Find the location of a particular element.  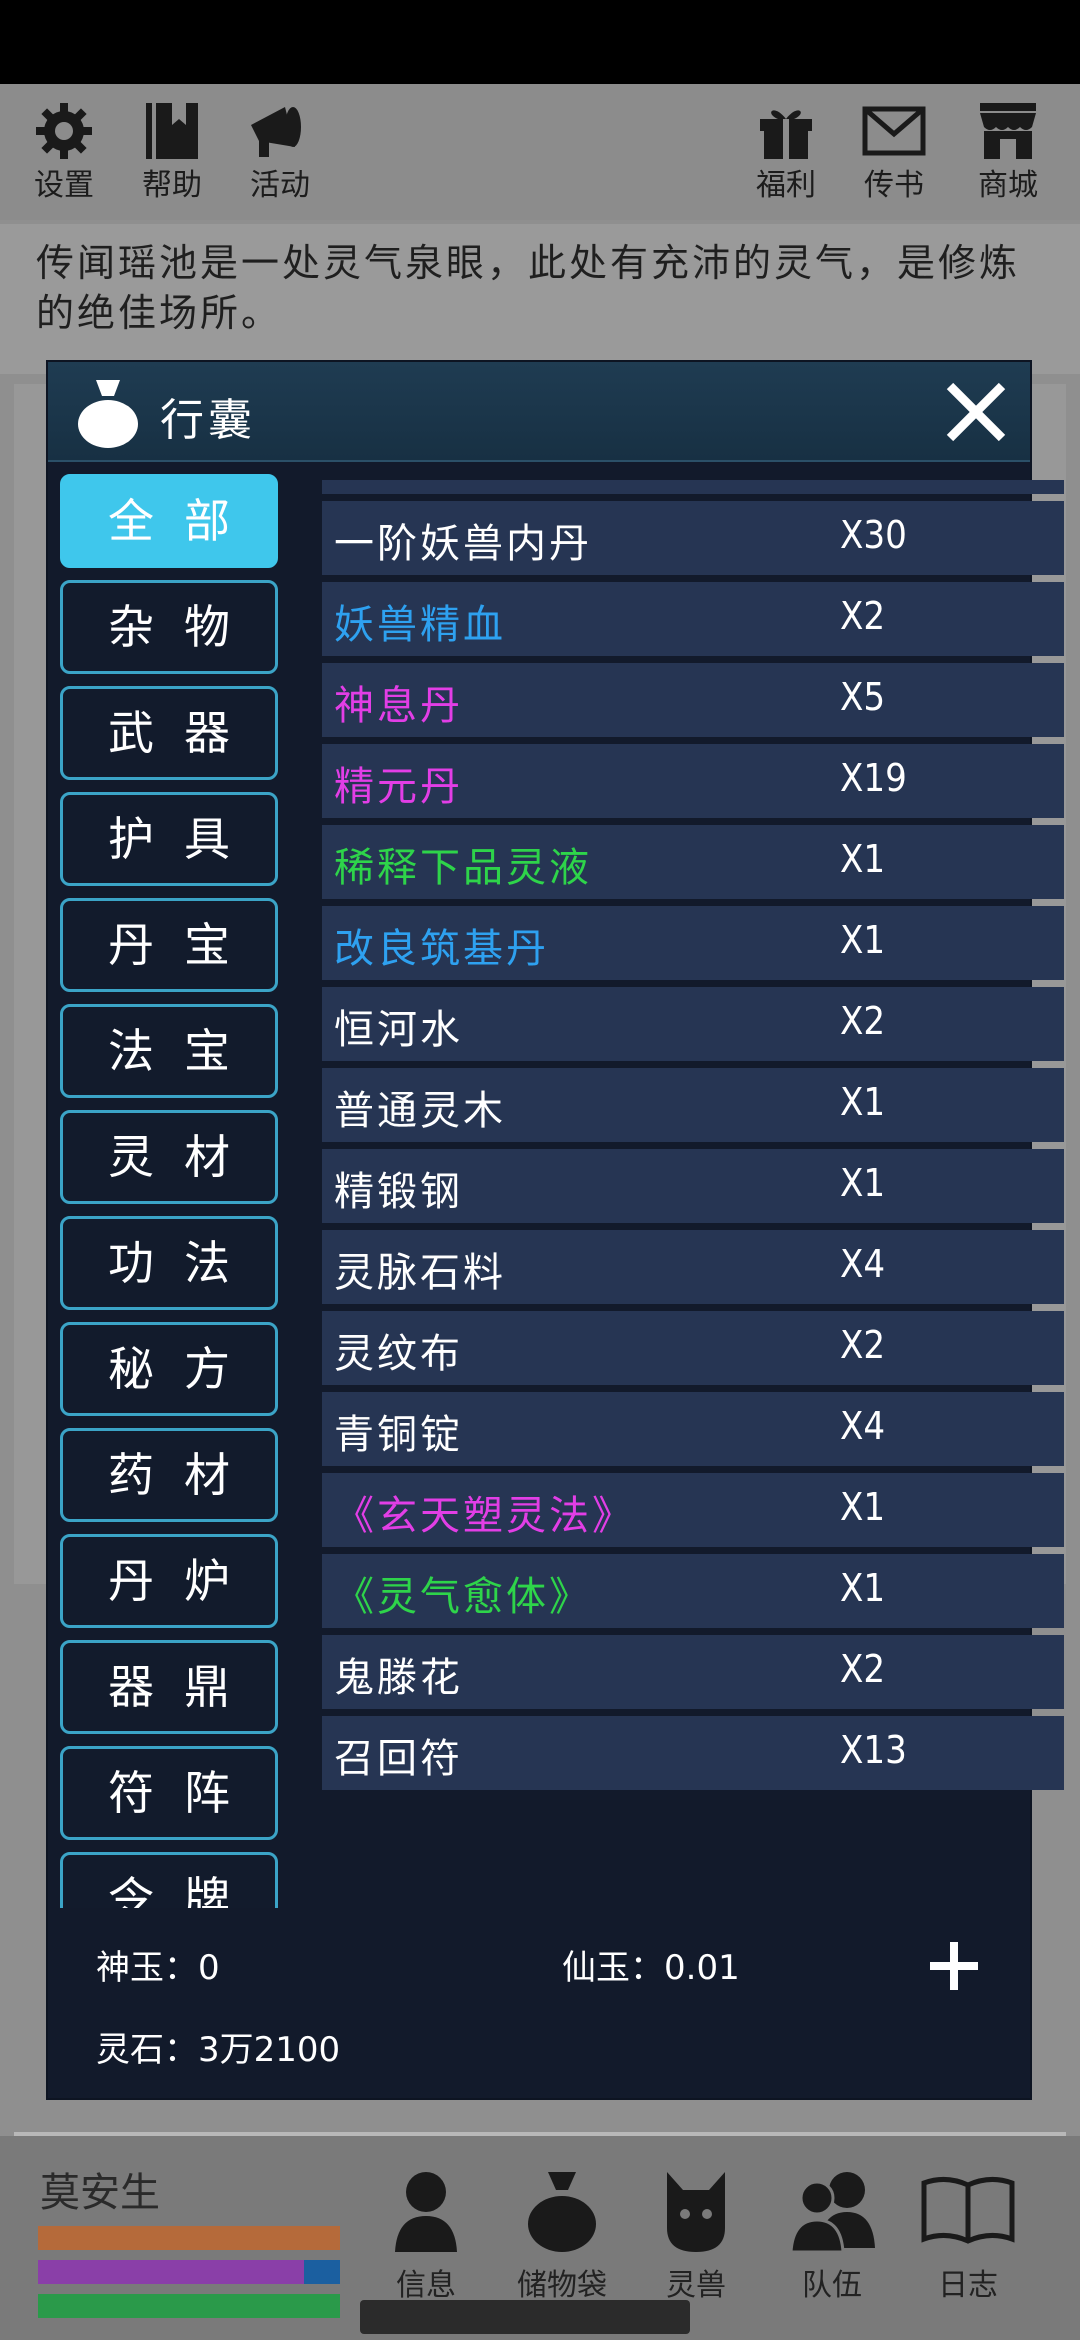

welfare-button: 福利 is located at coordinates (786, 158).